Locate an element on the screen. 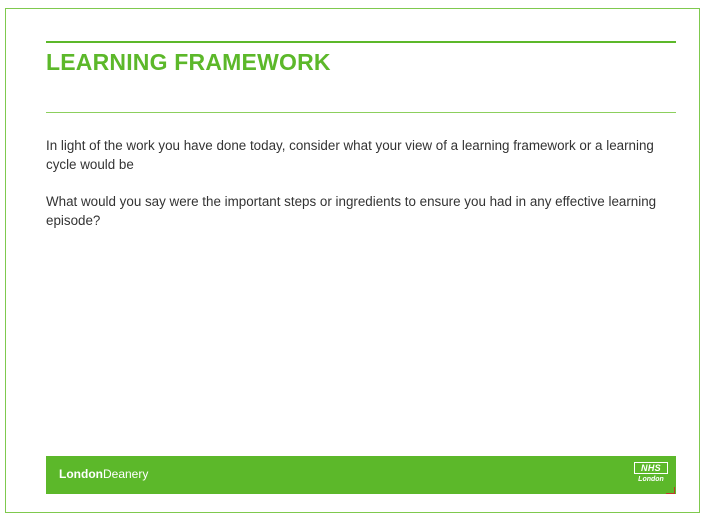 This screenshot has height=520, width=707. nhs-sub-text: London is located at coordinates (651, 479).